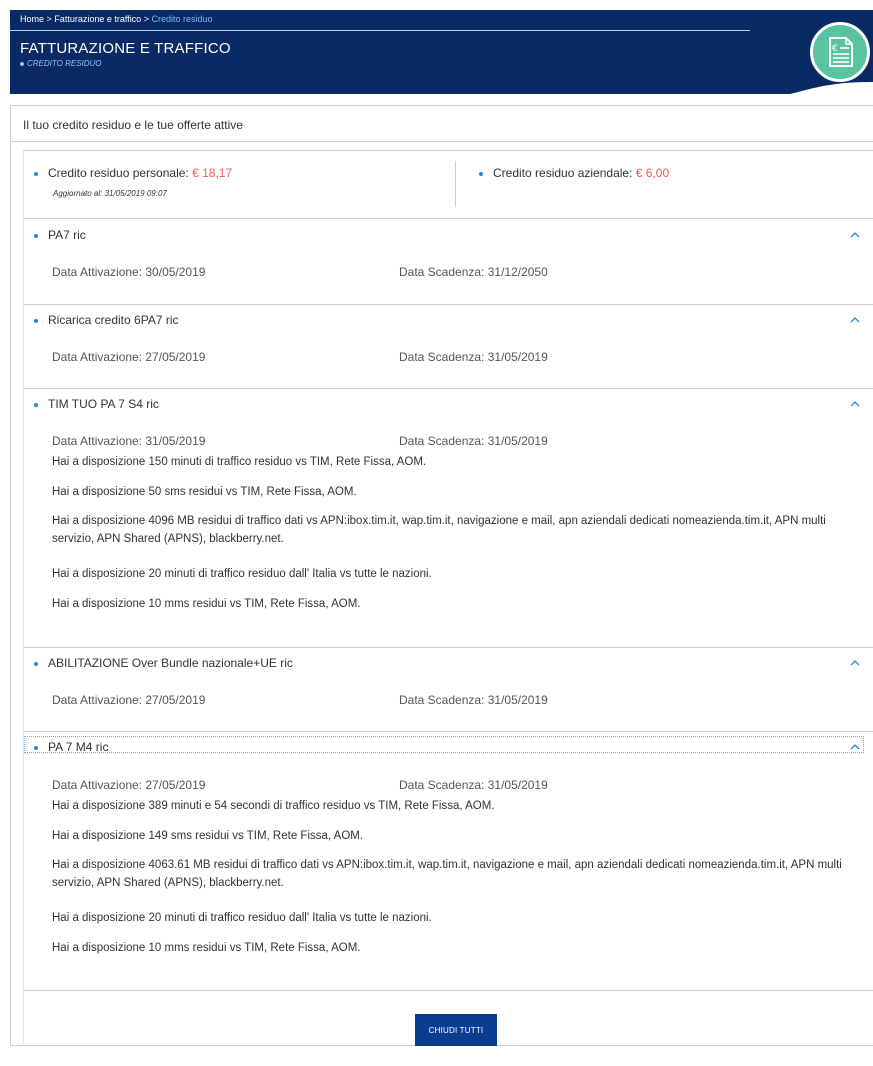  Describe the element at coordinates (563, 173) in the screenshot. I see `business-credit-label: Credito residuo aziendale:` at that location.